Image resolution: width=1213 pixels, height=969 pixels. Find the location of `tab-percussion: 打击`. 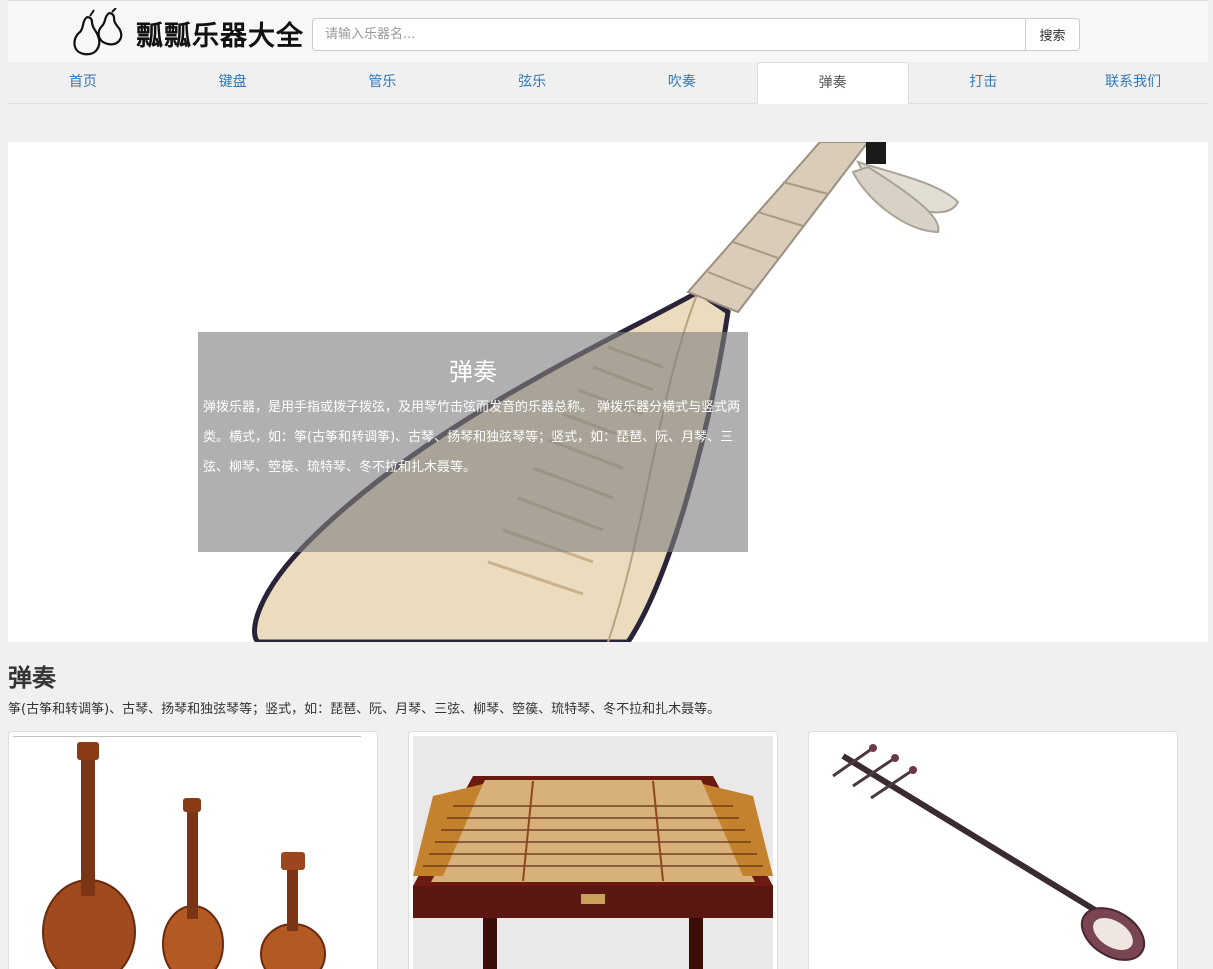

tab-percussion: 打击 is located at coordinates (984, 82).